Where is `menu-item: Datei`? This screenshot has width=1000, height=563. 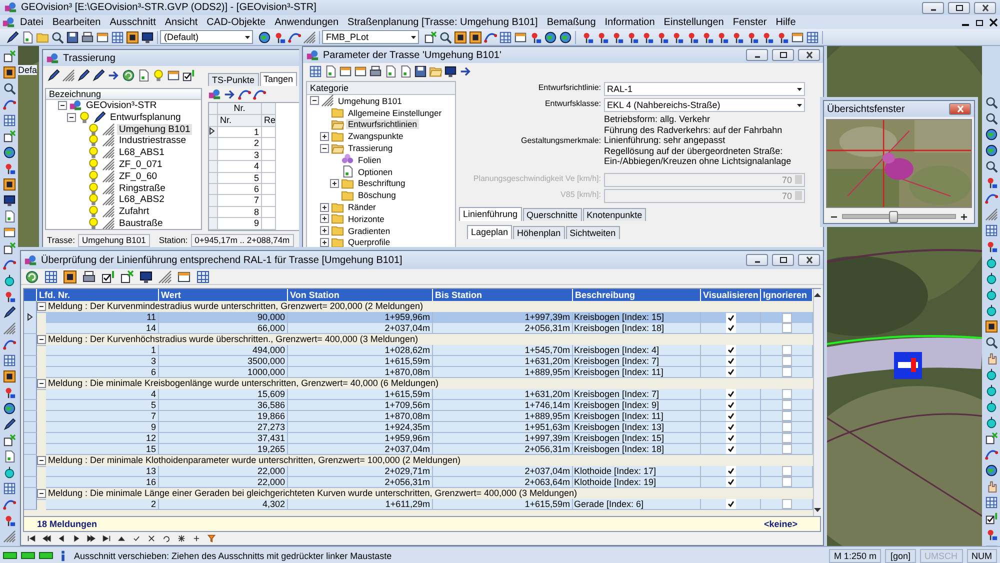
menu-item: Datei is located at coordinates (32, 22).